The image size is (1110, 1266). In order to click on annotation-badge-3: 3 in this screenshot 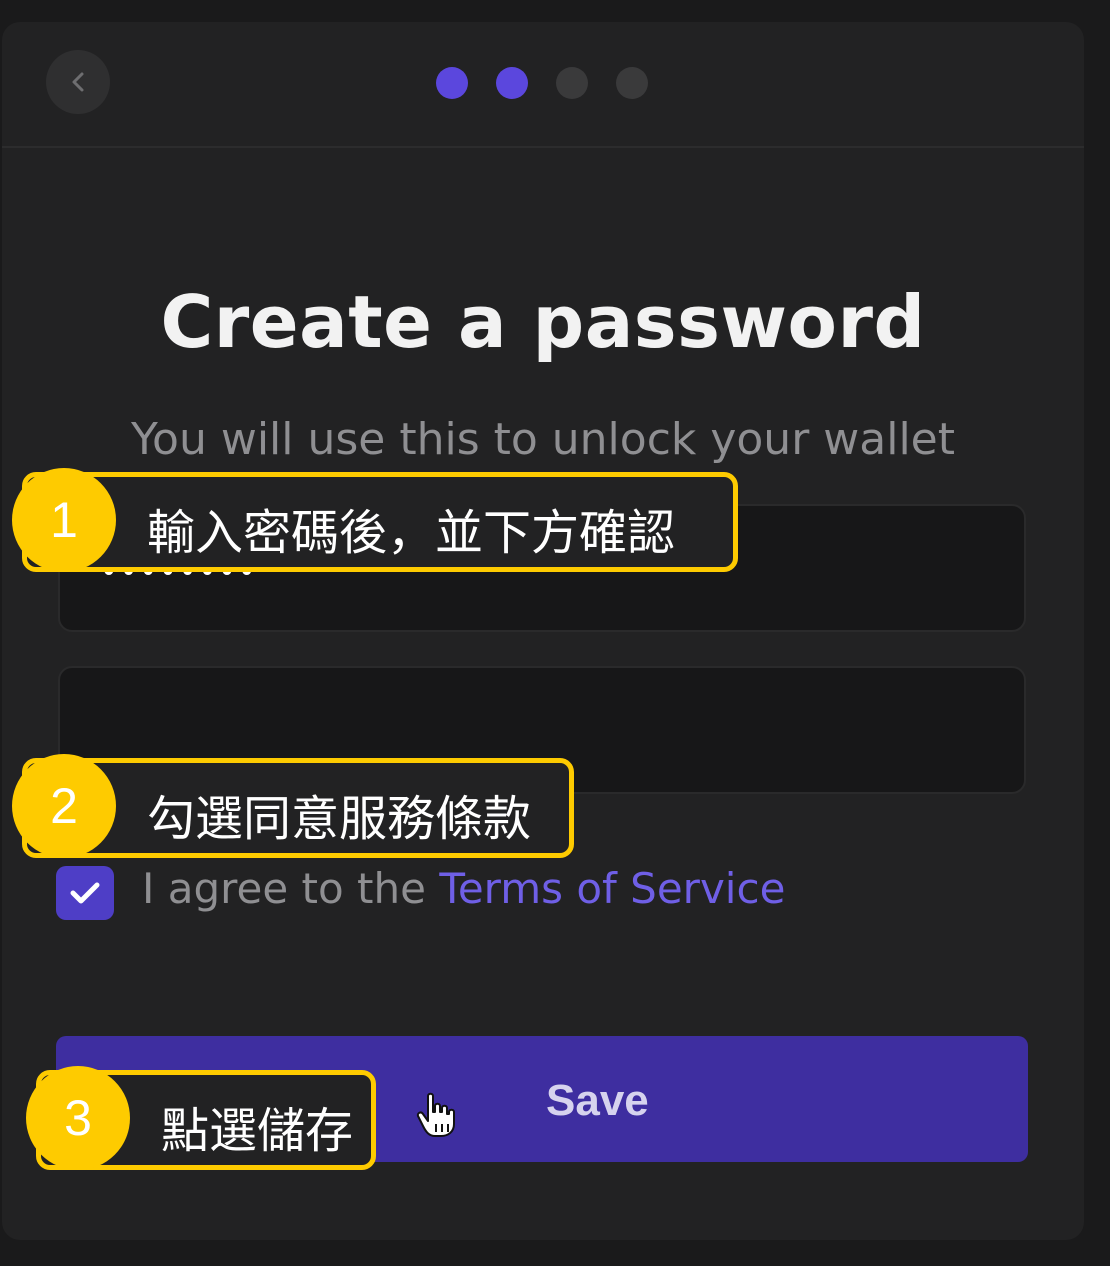, I will do `click(78, 1118)`.